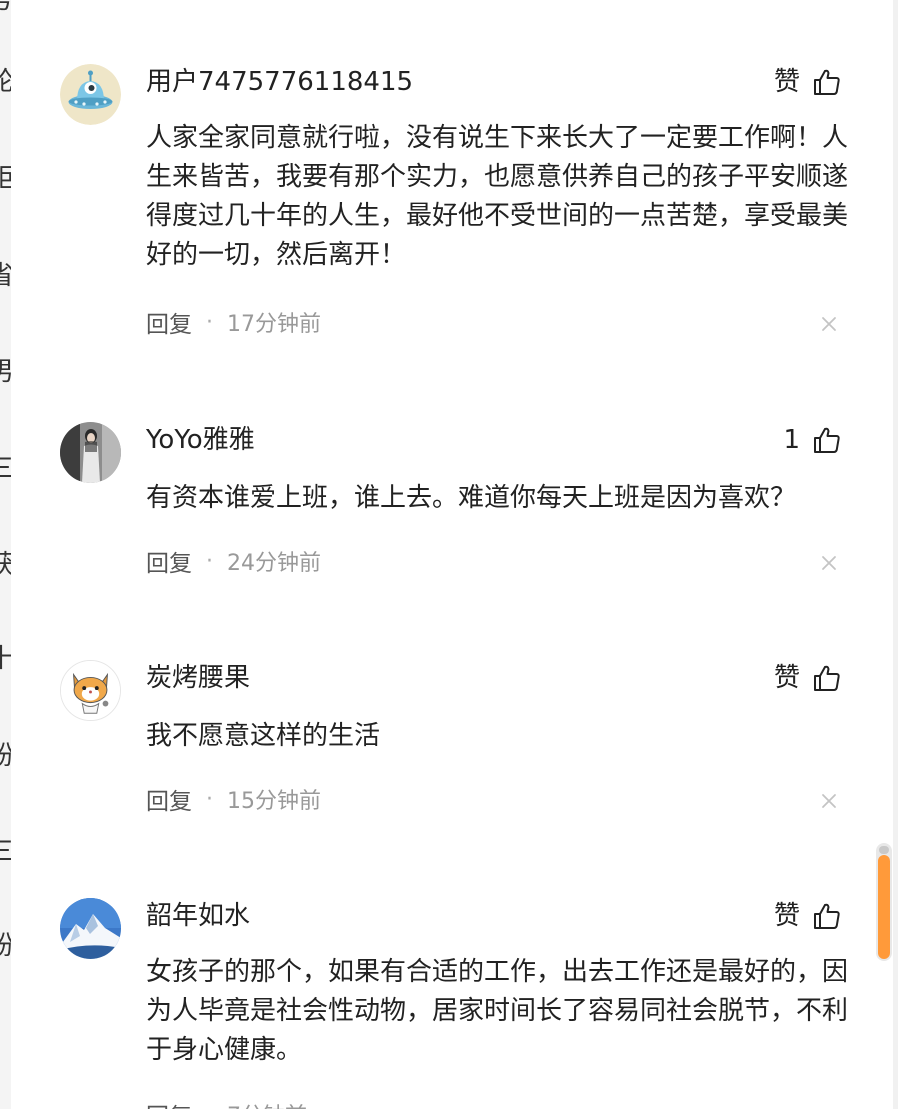  I want to click on clipped-glyph: 省, so click(5, 276).